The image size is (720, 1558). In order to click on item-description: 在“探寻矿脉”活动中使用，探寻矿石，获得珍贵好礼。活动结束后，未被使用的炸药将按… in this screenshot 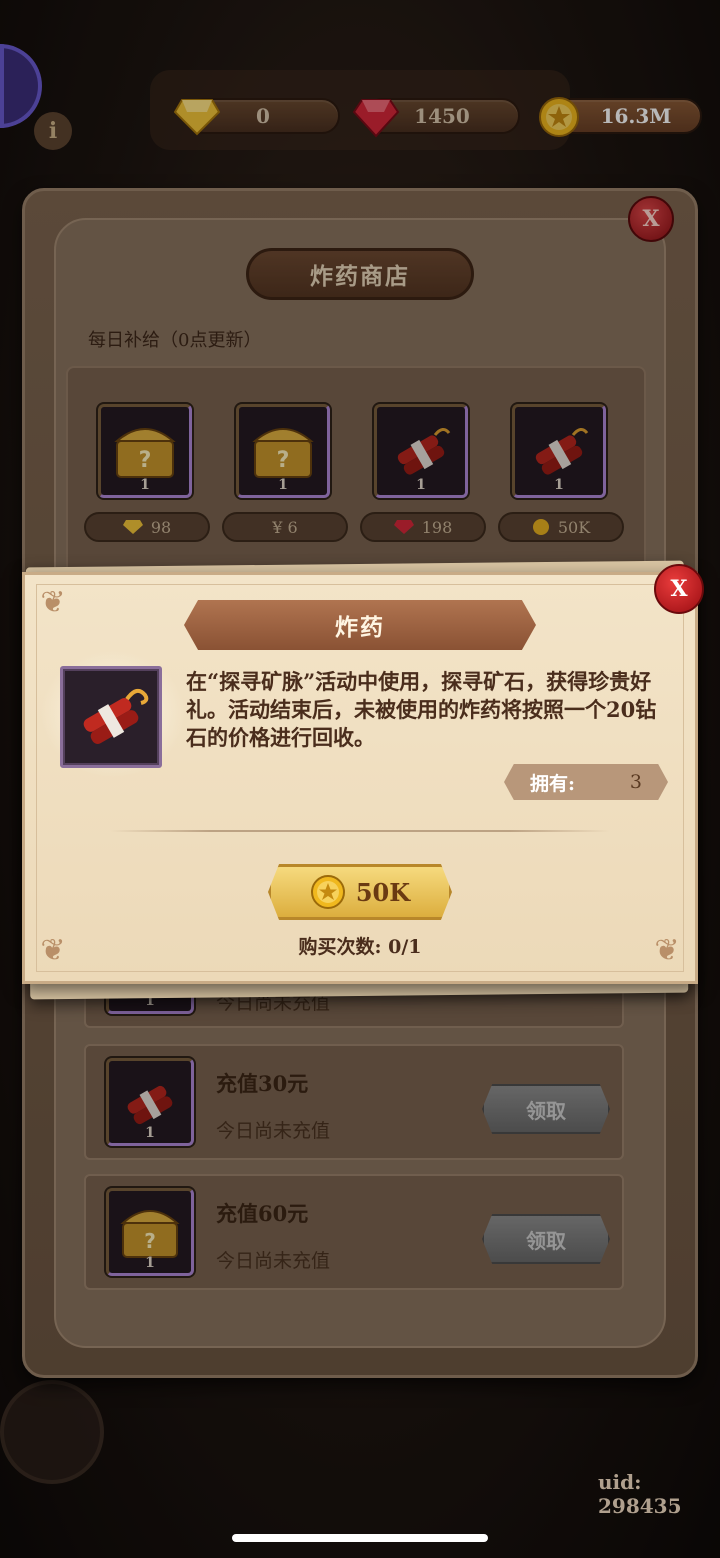, I will do `click(421, 709)`.